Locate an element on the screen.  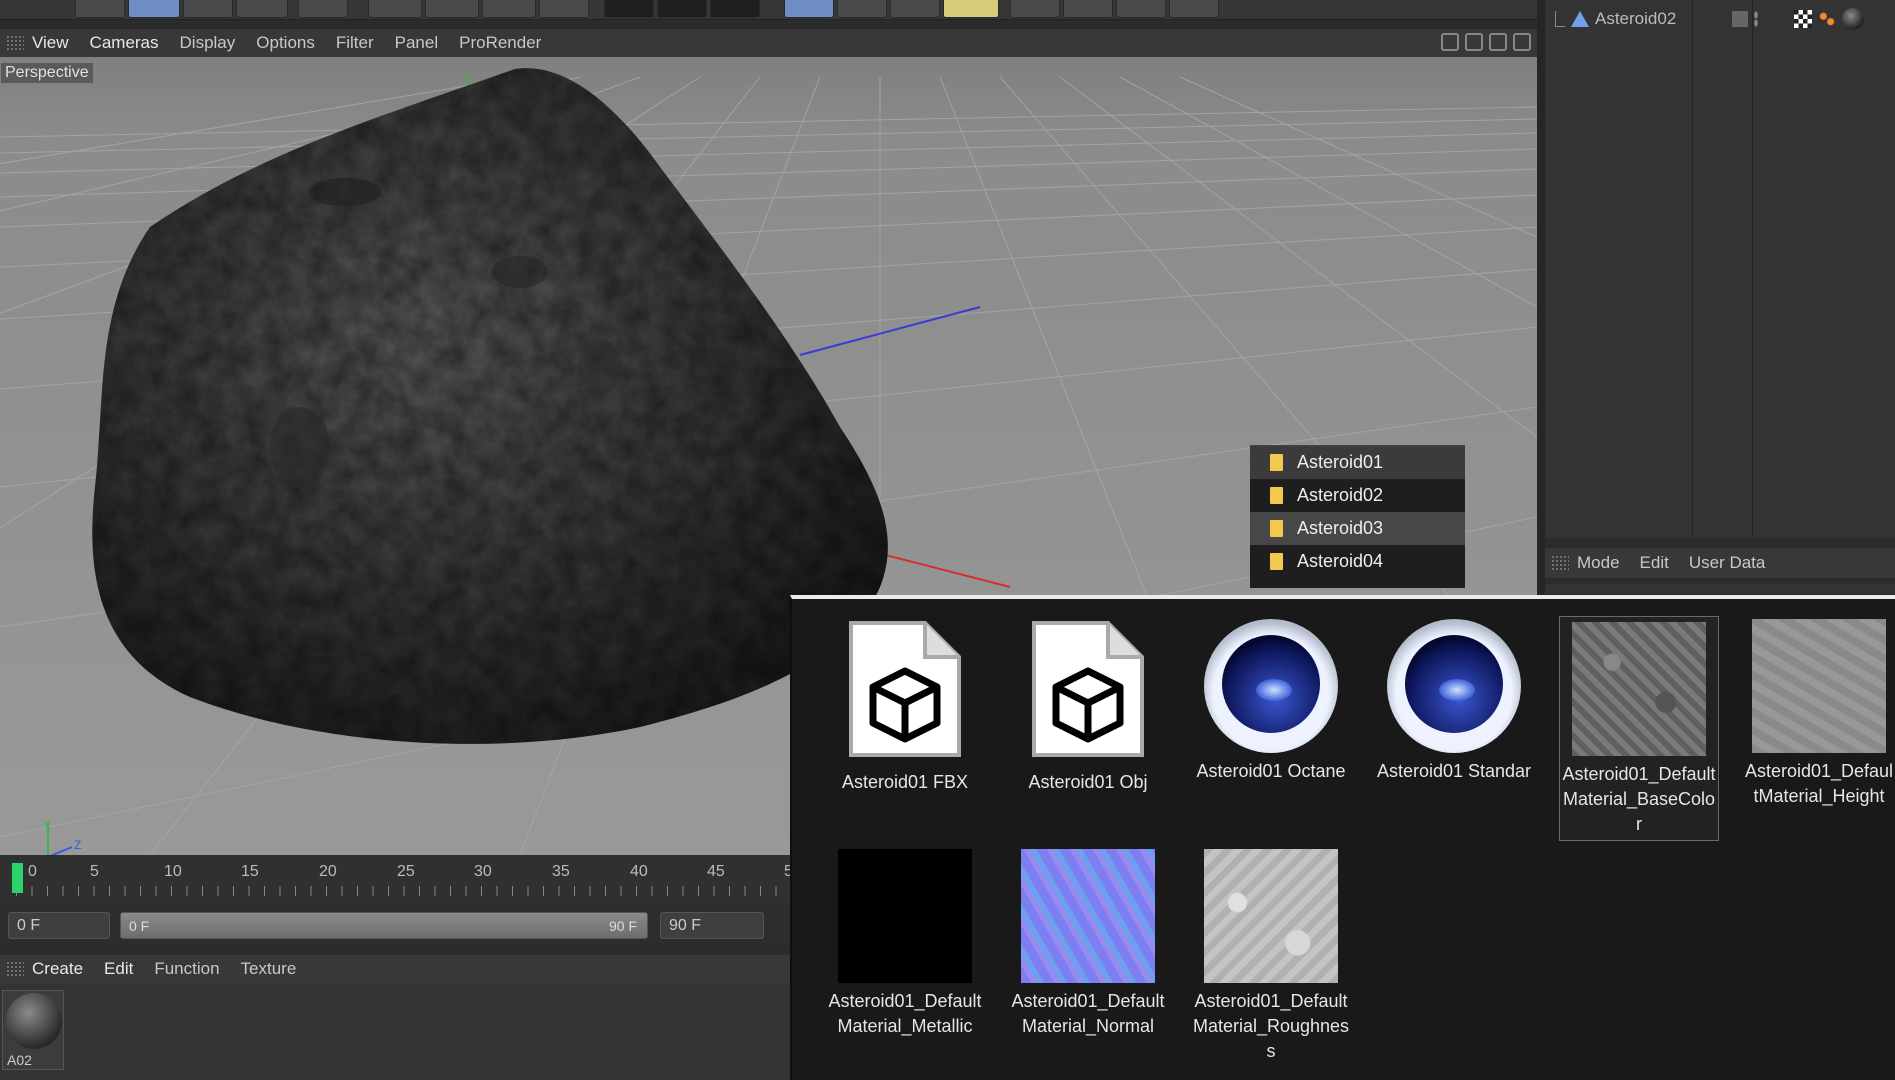
zoom-icon is located at coordinates (1474, 42).